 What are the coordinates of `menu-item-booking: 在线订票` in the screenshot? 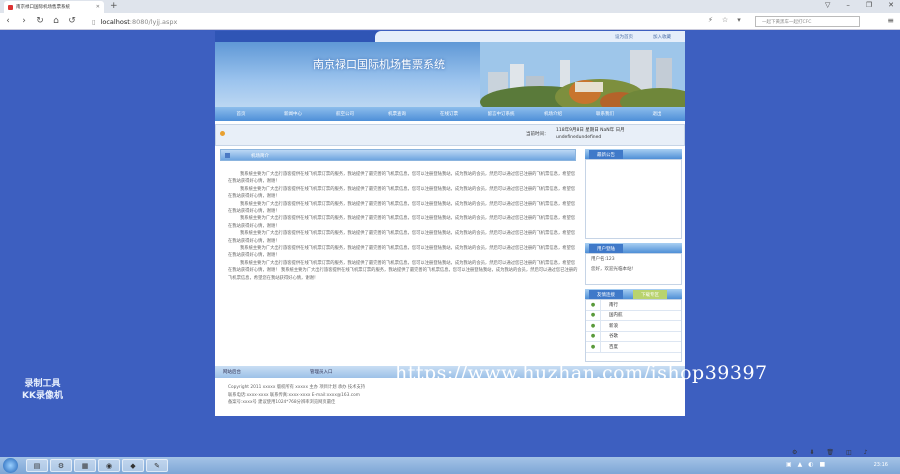 It's located at (449, 114).